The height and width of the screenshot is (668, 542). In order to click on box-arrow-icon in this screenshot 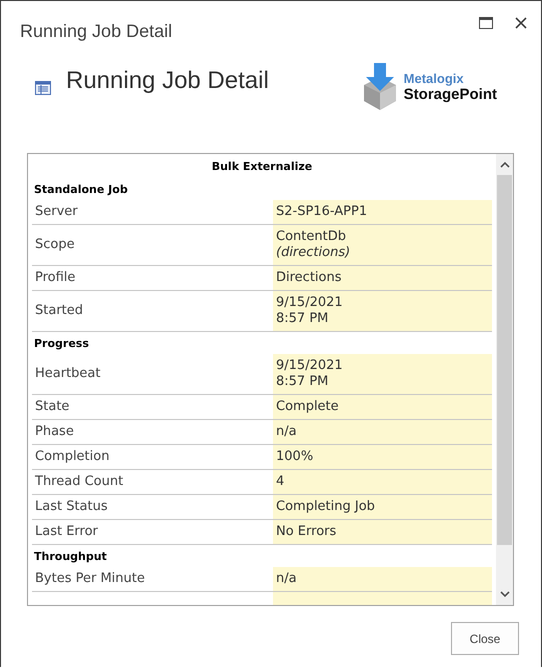, I will do `click(380, 87)`.